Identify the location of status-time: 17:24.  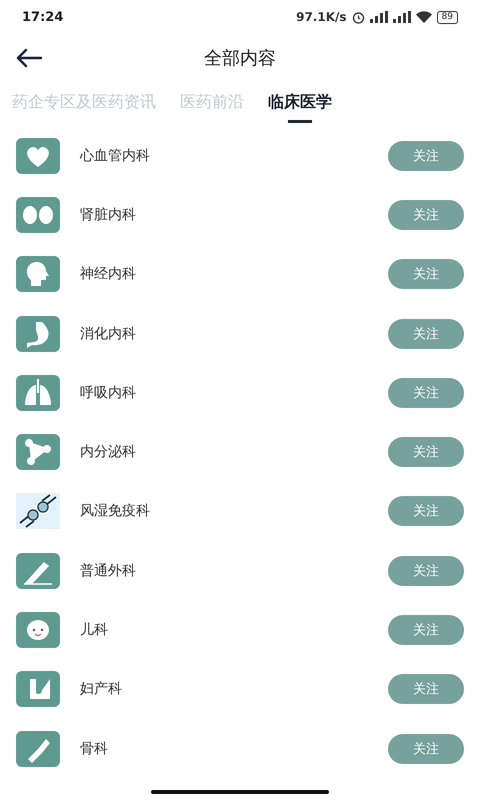
(43, 17).